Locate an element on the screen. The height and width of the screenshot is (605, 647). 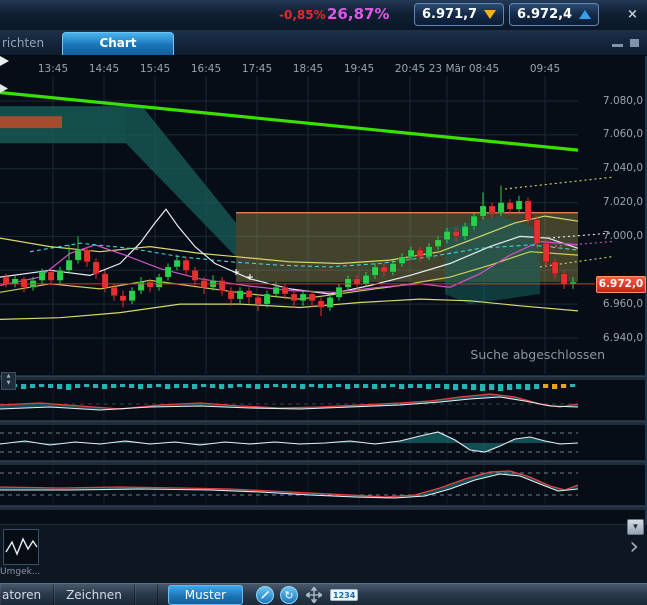
time-label: 13:45 is located at coordinates (53, 69).